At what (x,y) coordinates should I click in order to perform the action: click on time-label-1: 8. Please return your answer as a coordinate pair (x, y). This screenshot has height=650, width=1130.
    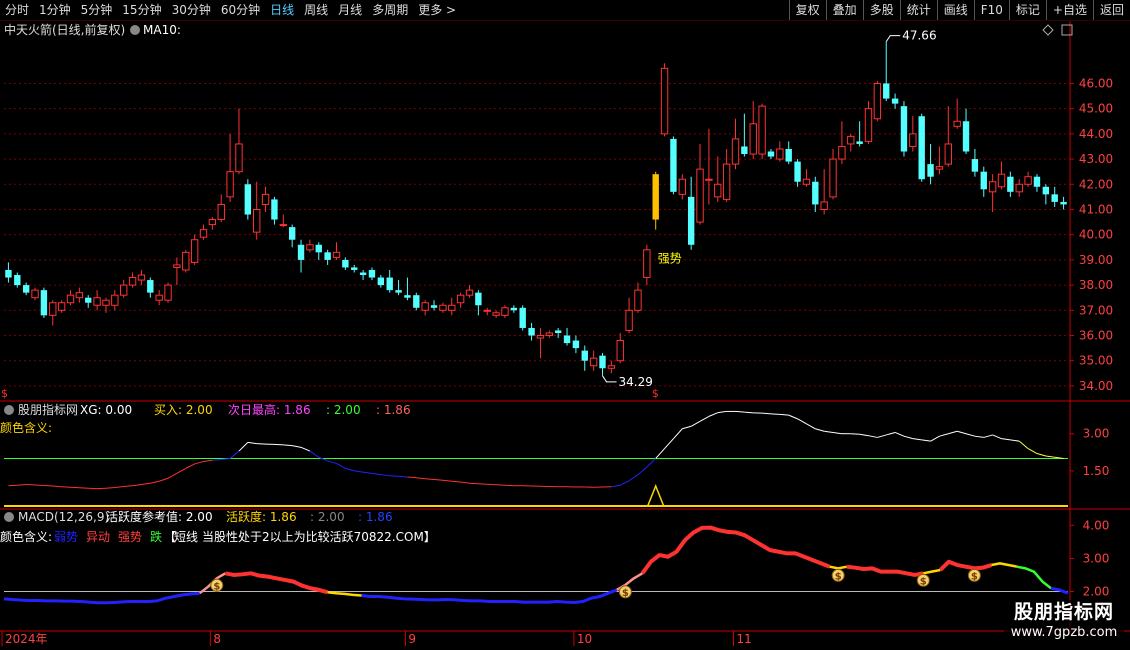
    Looking at the image, I should click on (217, 639).